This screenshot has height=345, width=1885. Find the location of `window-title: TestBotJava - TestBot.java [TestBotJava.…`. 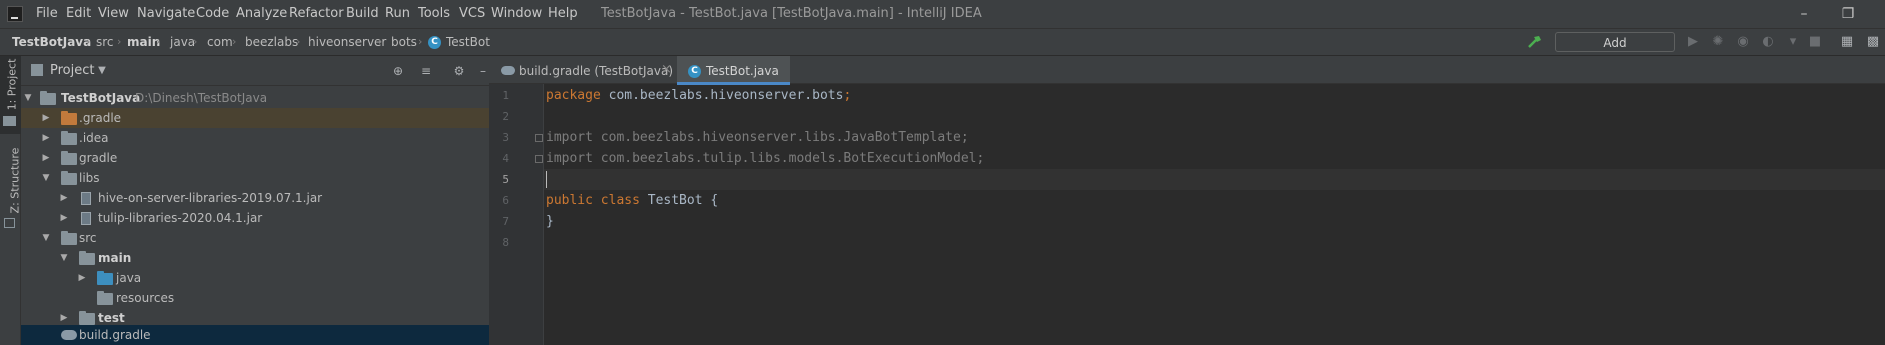

window-title: TestBotJava - TestBot.java [TestBotJava.… is located at coordinates (791, 13).